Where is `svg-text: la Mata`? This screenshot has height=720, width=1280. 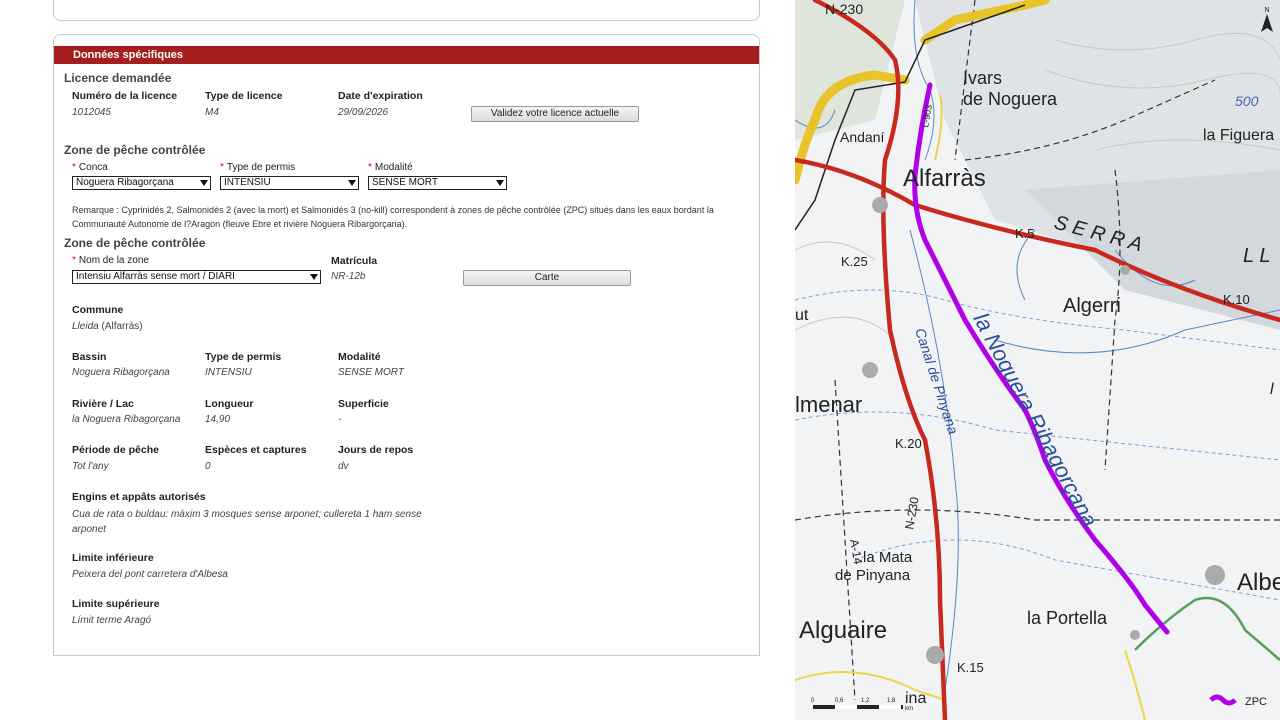 svg-text: la Mata is located at coordinates (888, 557).